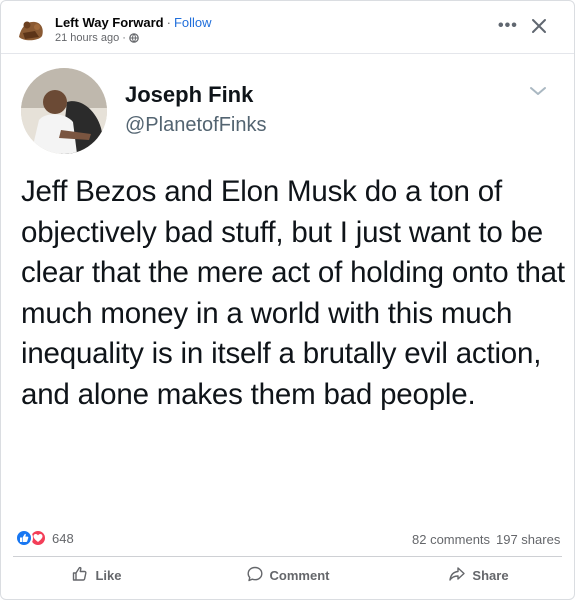 The height and width of the screenshot is (600, 575). I want to click on post-timestamp: 21 hours ago, so click(87, 38).